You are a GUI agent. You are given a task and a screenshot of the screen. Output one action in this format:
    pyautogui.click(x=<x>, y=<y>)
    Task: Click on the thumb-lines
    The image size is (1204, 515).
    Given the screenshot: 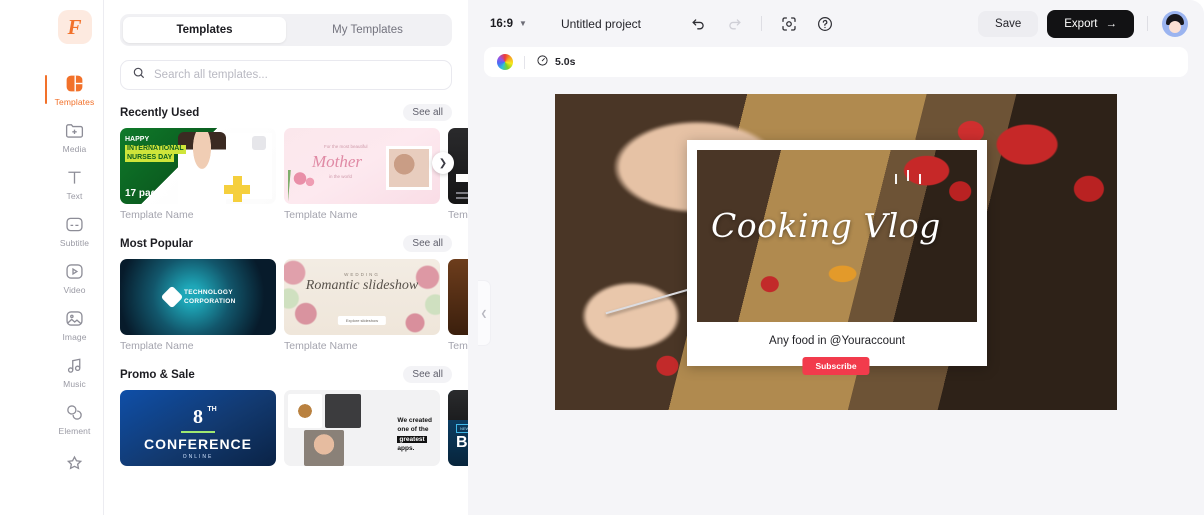 What is the action you would take?
    pyautogui.click(x=462, y=193)
    